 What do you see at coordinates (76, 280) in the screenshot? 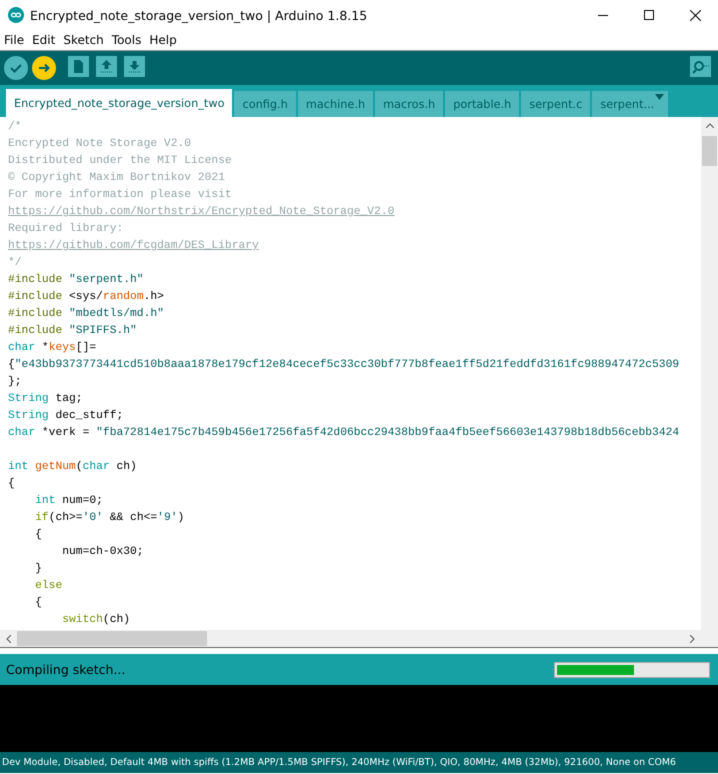
I see `code-line: #include "serpent.h"` at bounding box center [76, 280].